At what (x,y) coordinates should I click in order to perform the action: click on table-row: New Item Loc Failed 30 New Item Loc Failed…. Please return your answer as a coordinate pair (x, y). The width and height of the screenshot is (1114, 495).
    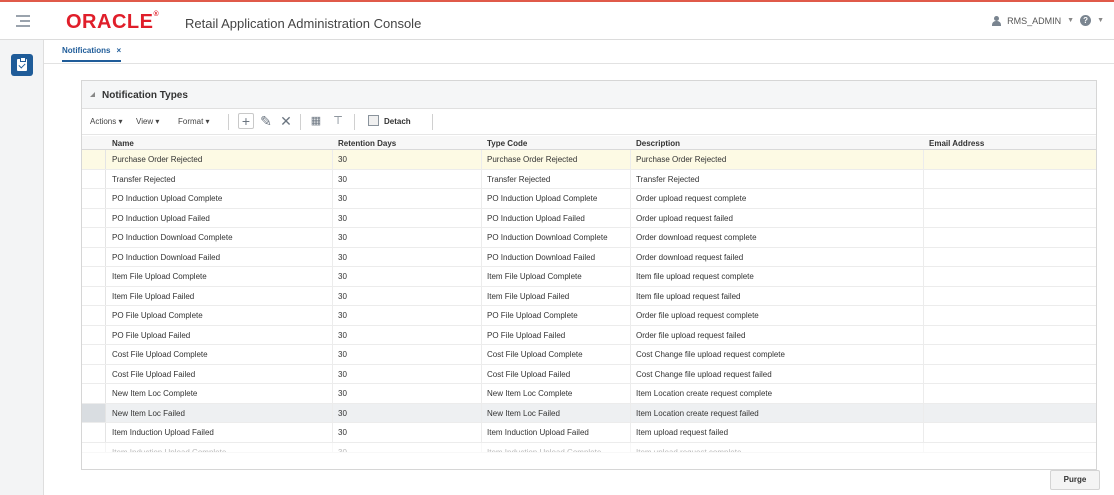
    Looking at the image, I should click on (589, 413).